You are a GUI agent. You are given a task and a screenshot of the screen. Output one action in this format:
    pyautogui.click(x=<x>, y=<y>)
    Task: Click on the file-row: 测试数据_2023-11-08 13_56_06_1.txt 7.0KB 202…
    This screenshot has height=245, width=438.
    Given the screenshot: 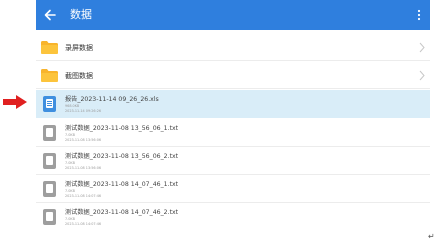 What is the action you would take?
    pyautogui.click(x=233, y=133)
    